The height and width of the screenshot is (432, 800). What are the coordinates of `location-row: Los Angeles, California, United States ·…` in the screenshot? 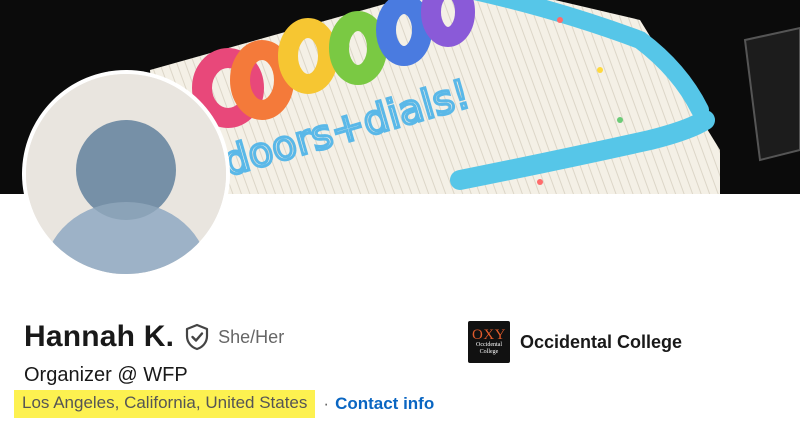 It's located at (224, 404).